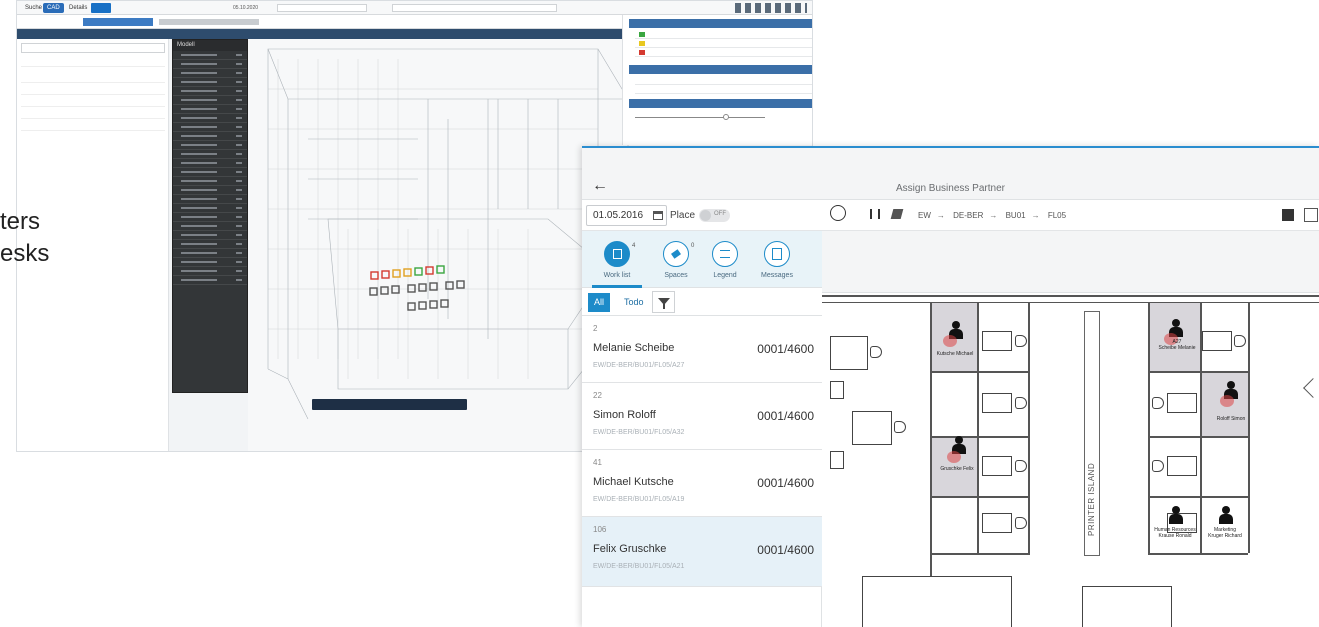  What do you see at coordinates (1288, 215) in the screenshot?
I see `layout-icon` at bounding box center [1288, 215].